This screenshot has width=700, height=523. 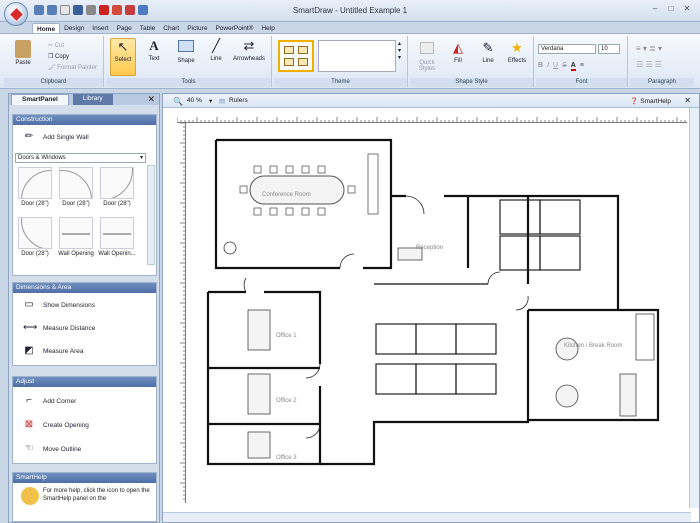 I want to click on move-outline-item: ☜ Move Outline, so click(x=52, y=449).